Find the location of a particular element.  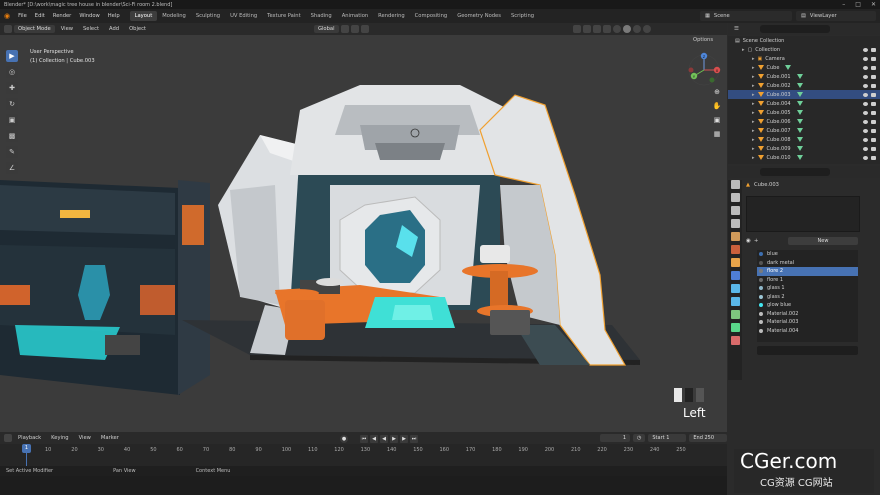

tab-geometry-nodes: Geometry Nodes is located at coordinates (479, 16).